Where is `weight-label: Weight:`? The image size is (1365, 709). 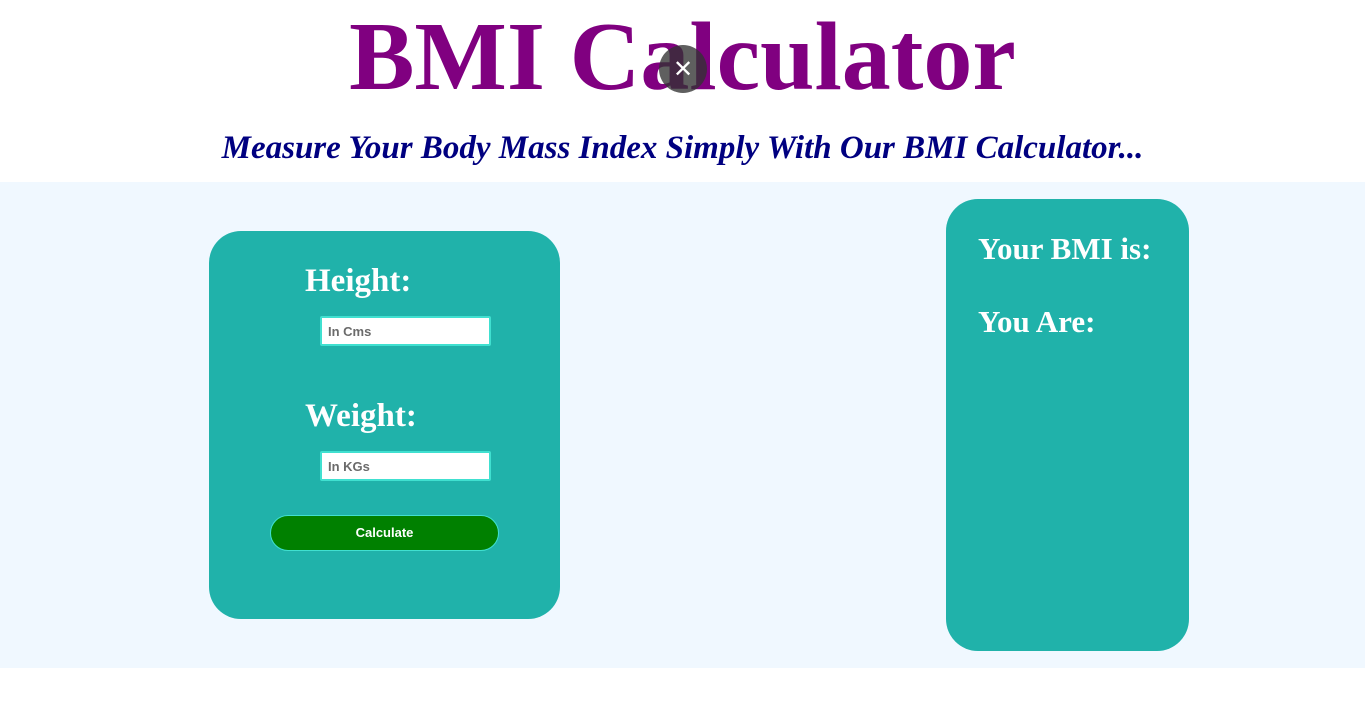
weight-label: Weight: is located at coordinates (361, 416).